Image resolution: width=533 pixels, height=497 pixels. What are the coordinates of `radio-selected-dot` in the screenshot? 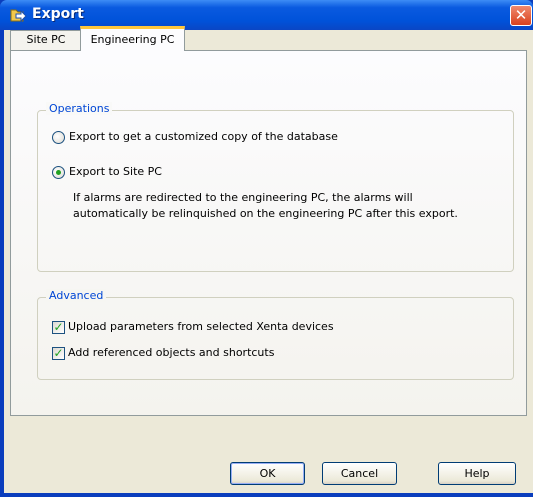 It's located at (58, 172).